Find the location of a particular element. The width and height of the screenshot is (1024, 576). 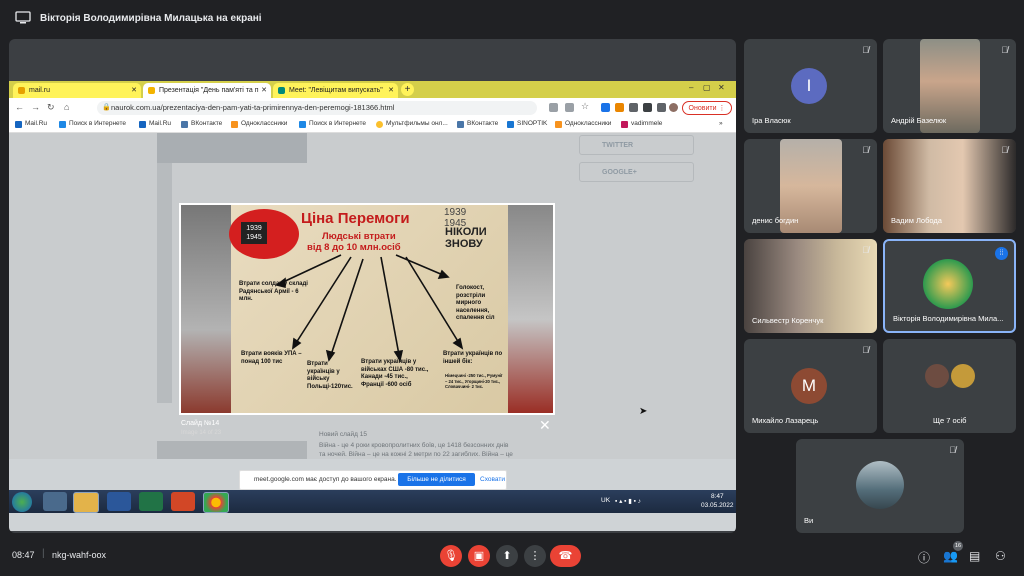

mic-off-icon: 🎙 is located at coordinates (451, 556).